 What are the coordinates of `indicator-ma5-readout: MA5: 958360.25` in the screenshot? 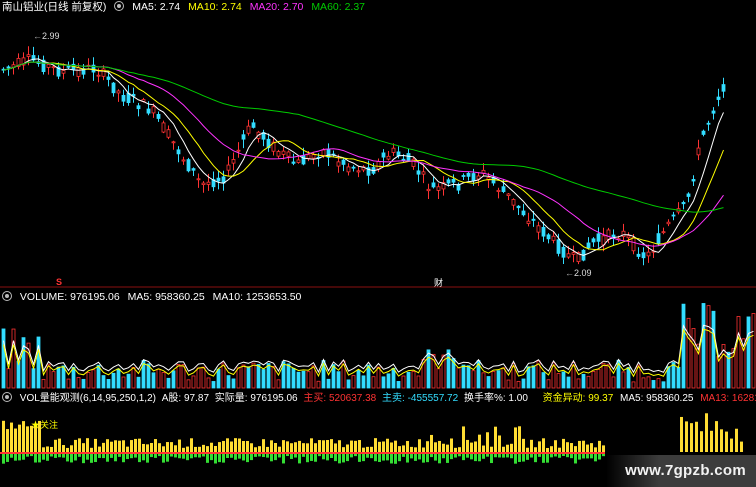 It's located at (657, 398).